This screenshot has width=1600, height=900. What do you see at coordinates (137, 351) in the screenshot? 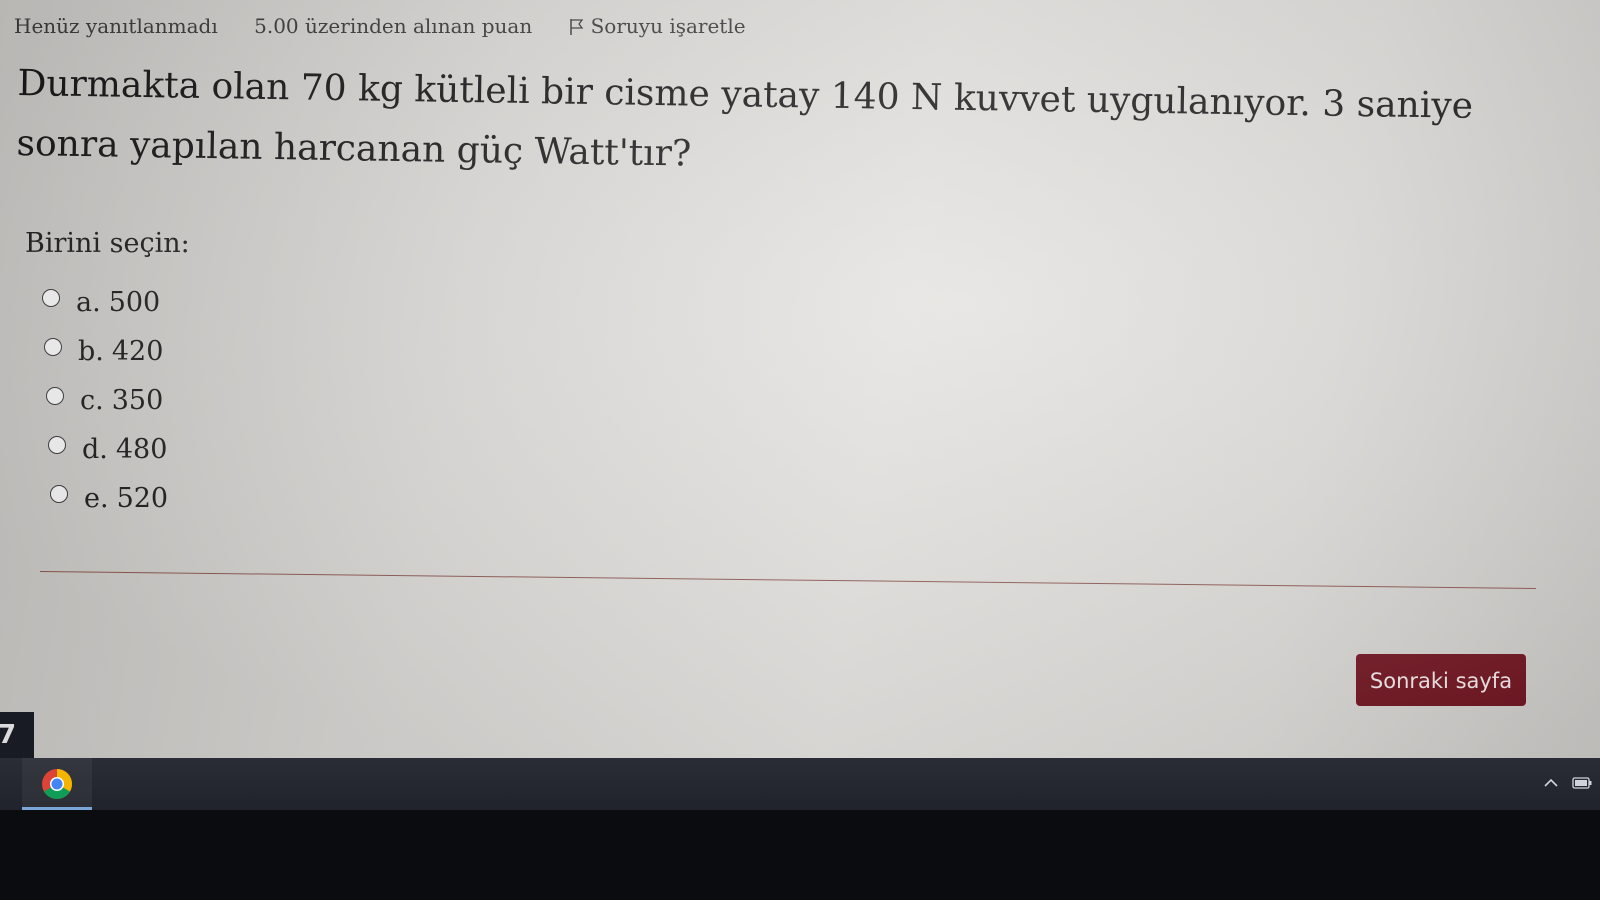
I see `option-value: 420` at bounding box center [137, 351].